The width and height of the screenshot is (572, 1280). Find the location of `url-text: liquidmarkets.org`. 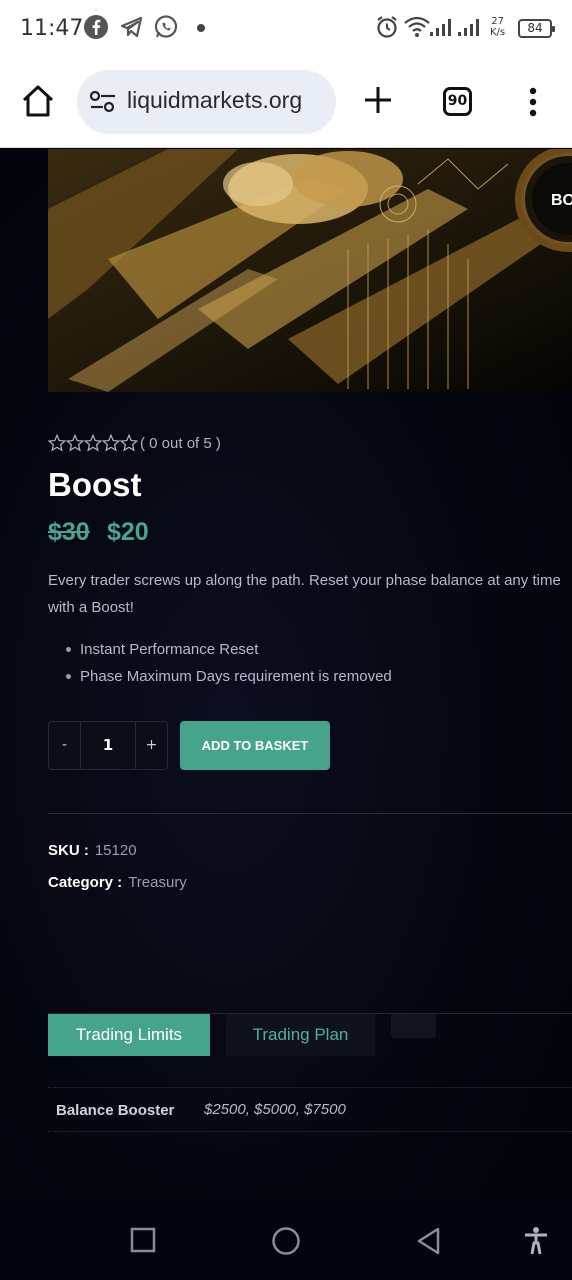

url-text: liquidmarkets.org is located at coordinates (215, 100).